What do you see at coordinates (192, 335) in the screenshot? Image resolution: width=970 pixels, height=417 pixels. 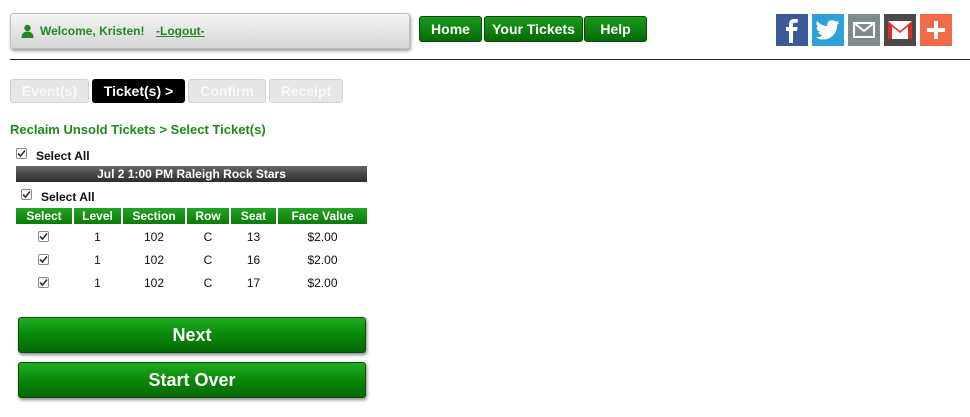 I see `next-button: Next` at bounding box center [192, 335].